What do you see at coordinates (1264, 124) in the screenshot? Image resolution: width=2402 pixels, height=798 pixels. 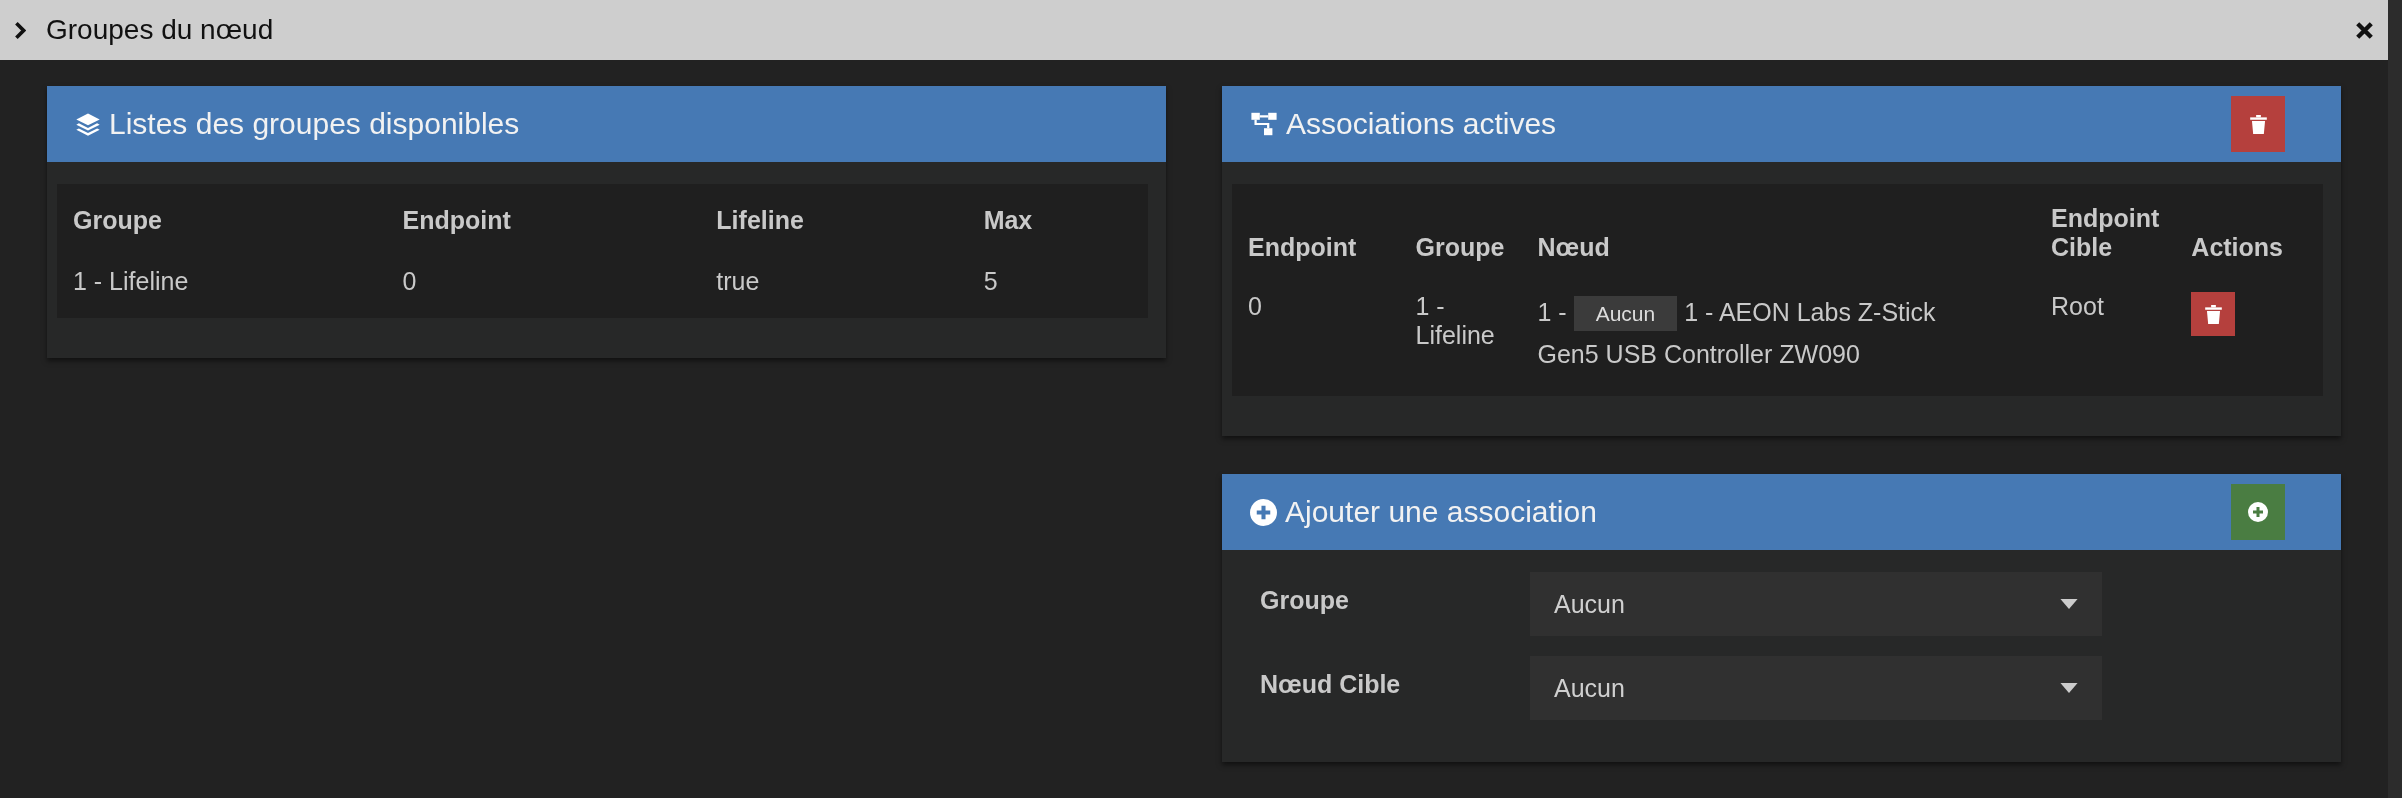 I see `sitemap-icon` at bounding box center [1264, 124].